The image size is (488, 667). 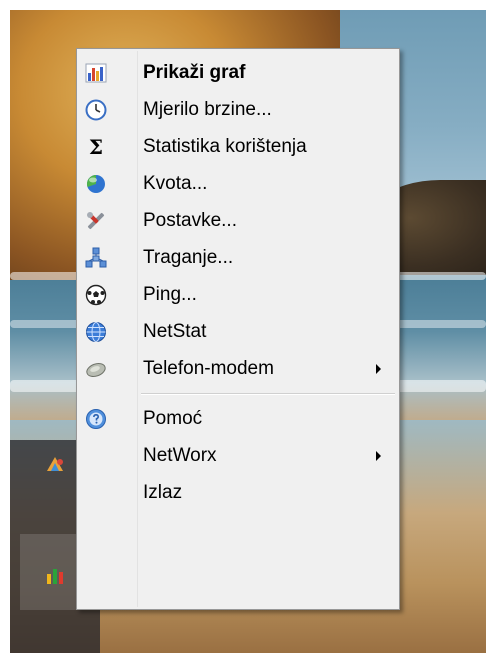 What do you see at coordinates (96, 73) in the screenshot?
I see `bar-chart-icon` at bounding box center [96, 73].